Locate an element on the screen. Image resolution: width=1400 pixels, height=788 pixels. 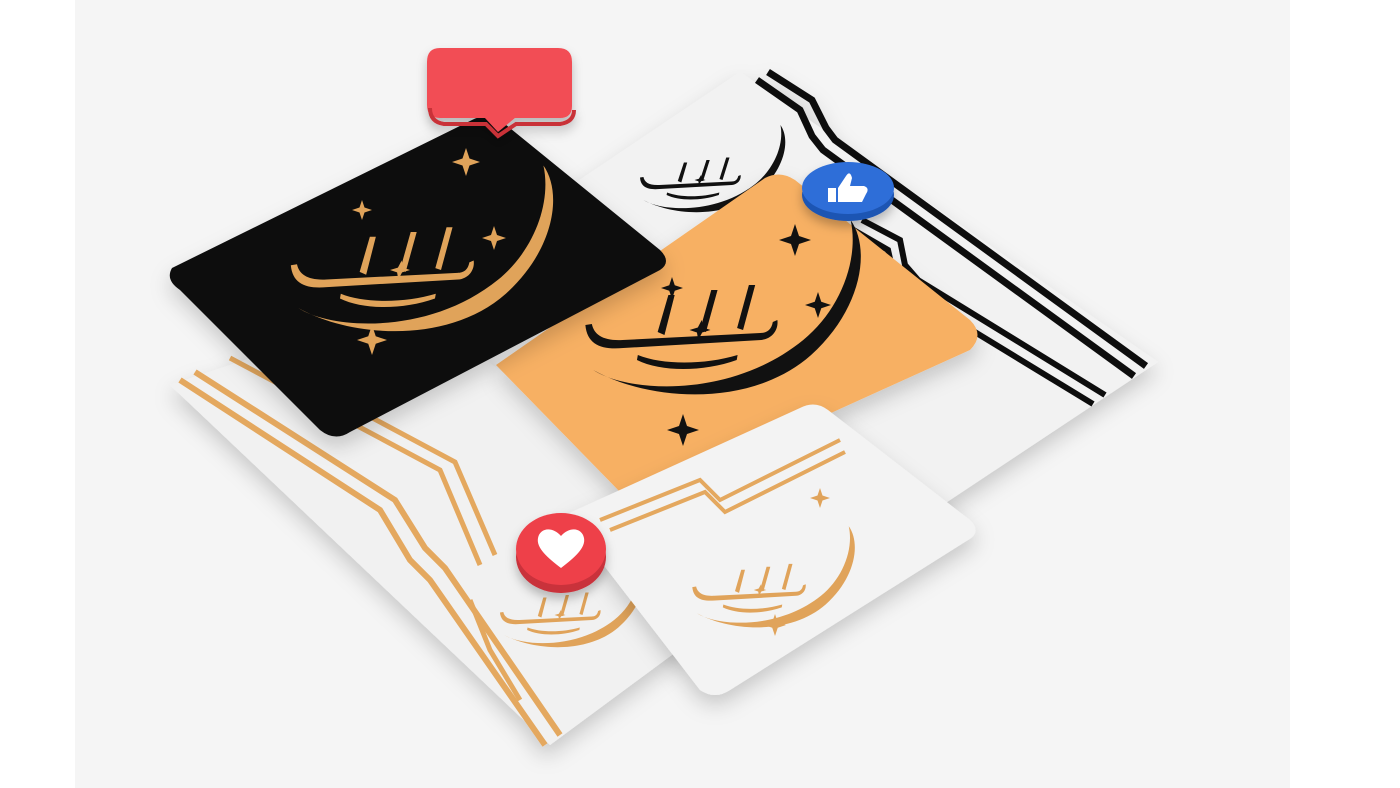
thumbs-up-icon is located at coordinates (848, 191).